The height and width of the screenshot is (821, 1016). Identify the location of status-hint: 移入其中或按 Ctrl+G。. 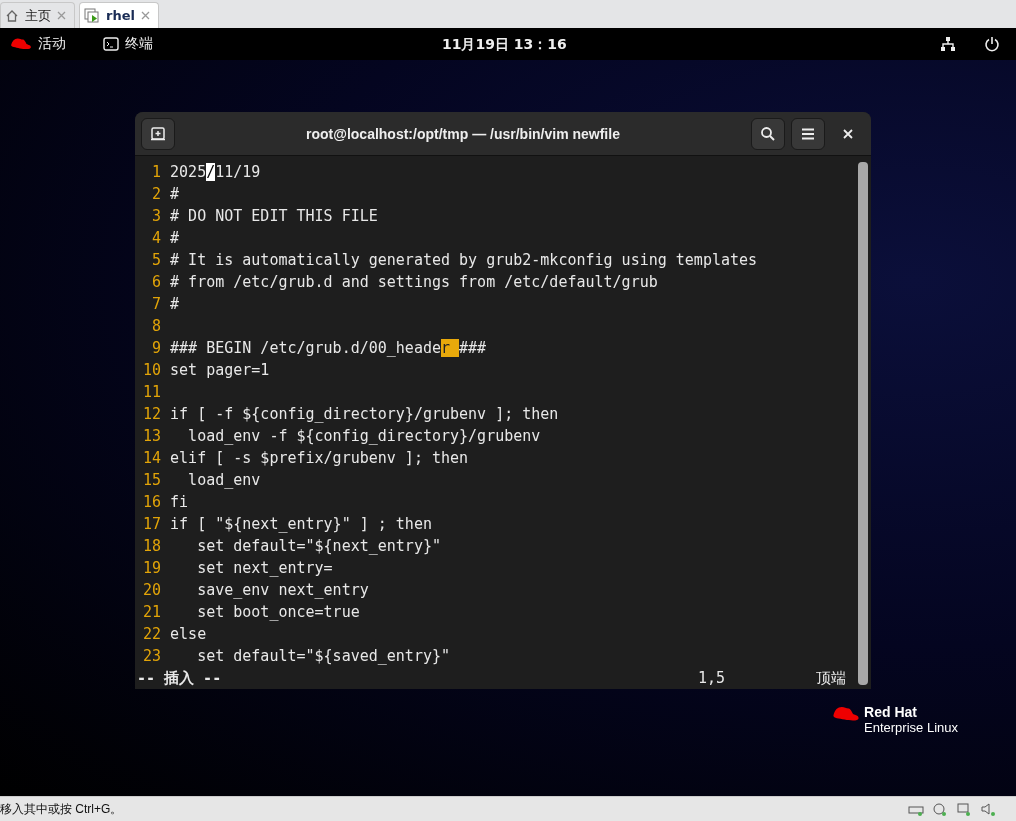
(61, 809).